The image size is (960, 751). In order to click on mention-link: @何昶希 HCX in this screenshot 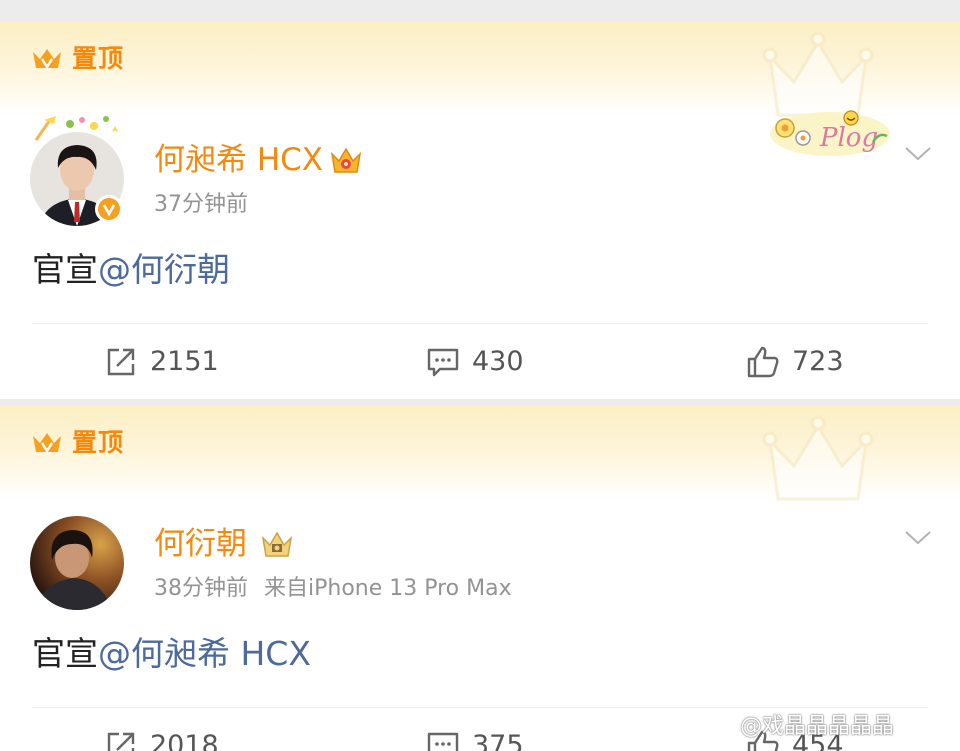, I will do `click(204, 653)`.